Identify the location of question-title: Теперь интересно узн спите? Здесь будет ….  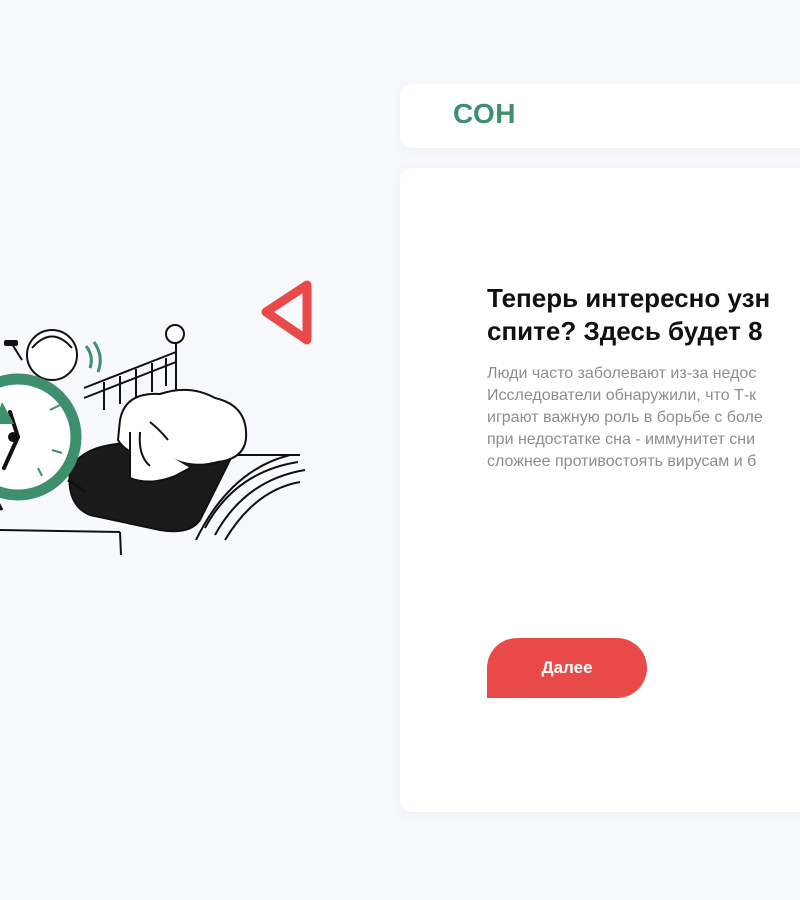
(629, 314).